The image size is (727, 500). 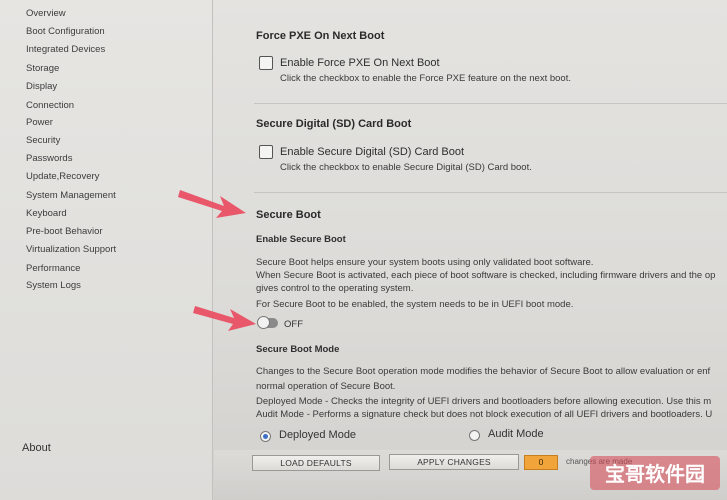 I want to click on audit-mode-label: Audit Mode, so click(x=516, y=434).